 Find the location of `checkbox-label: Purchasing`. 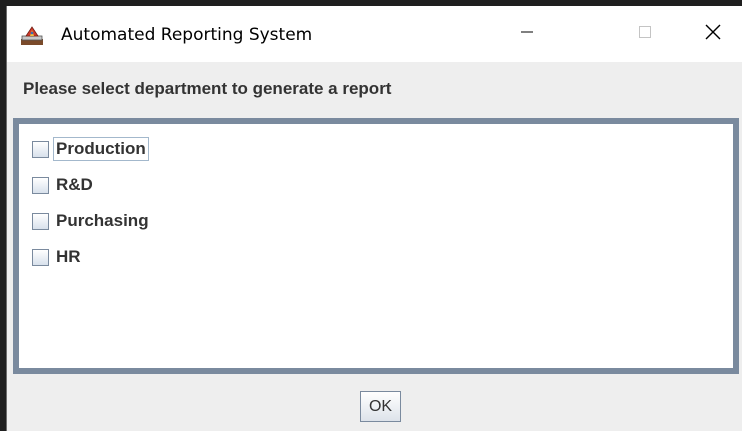

checkbox-label: Purchasing is located at coordinates (102, 221).